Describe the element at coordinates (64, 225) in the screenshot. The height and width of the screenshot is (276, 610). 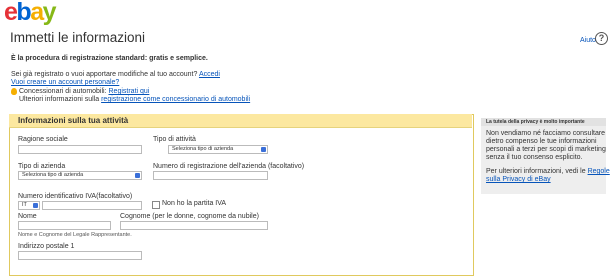
I see `nome-input` at that location.